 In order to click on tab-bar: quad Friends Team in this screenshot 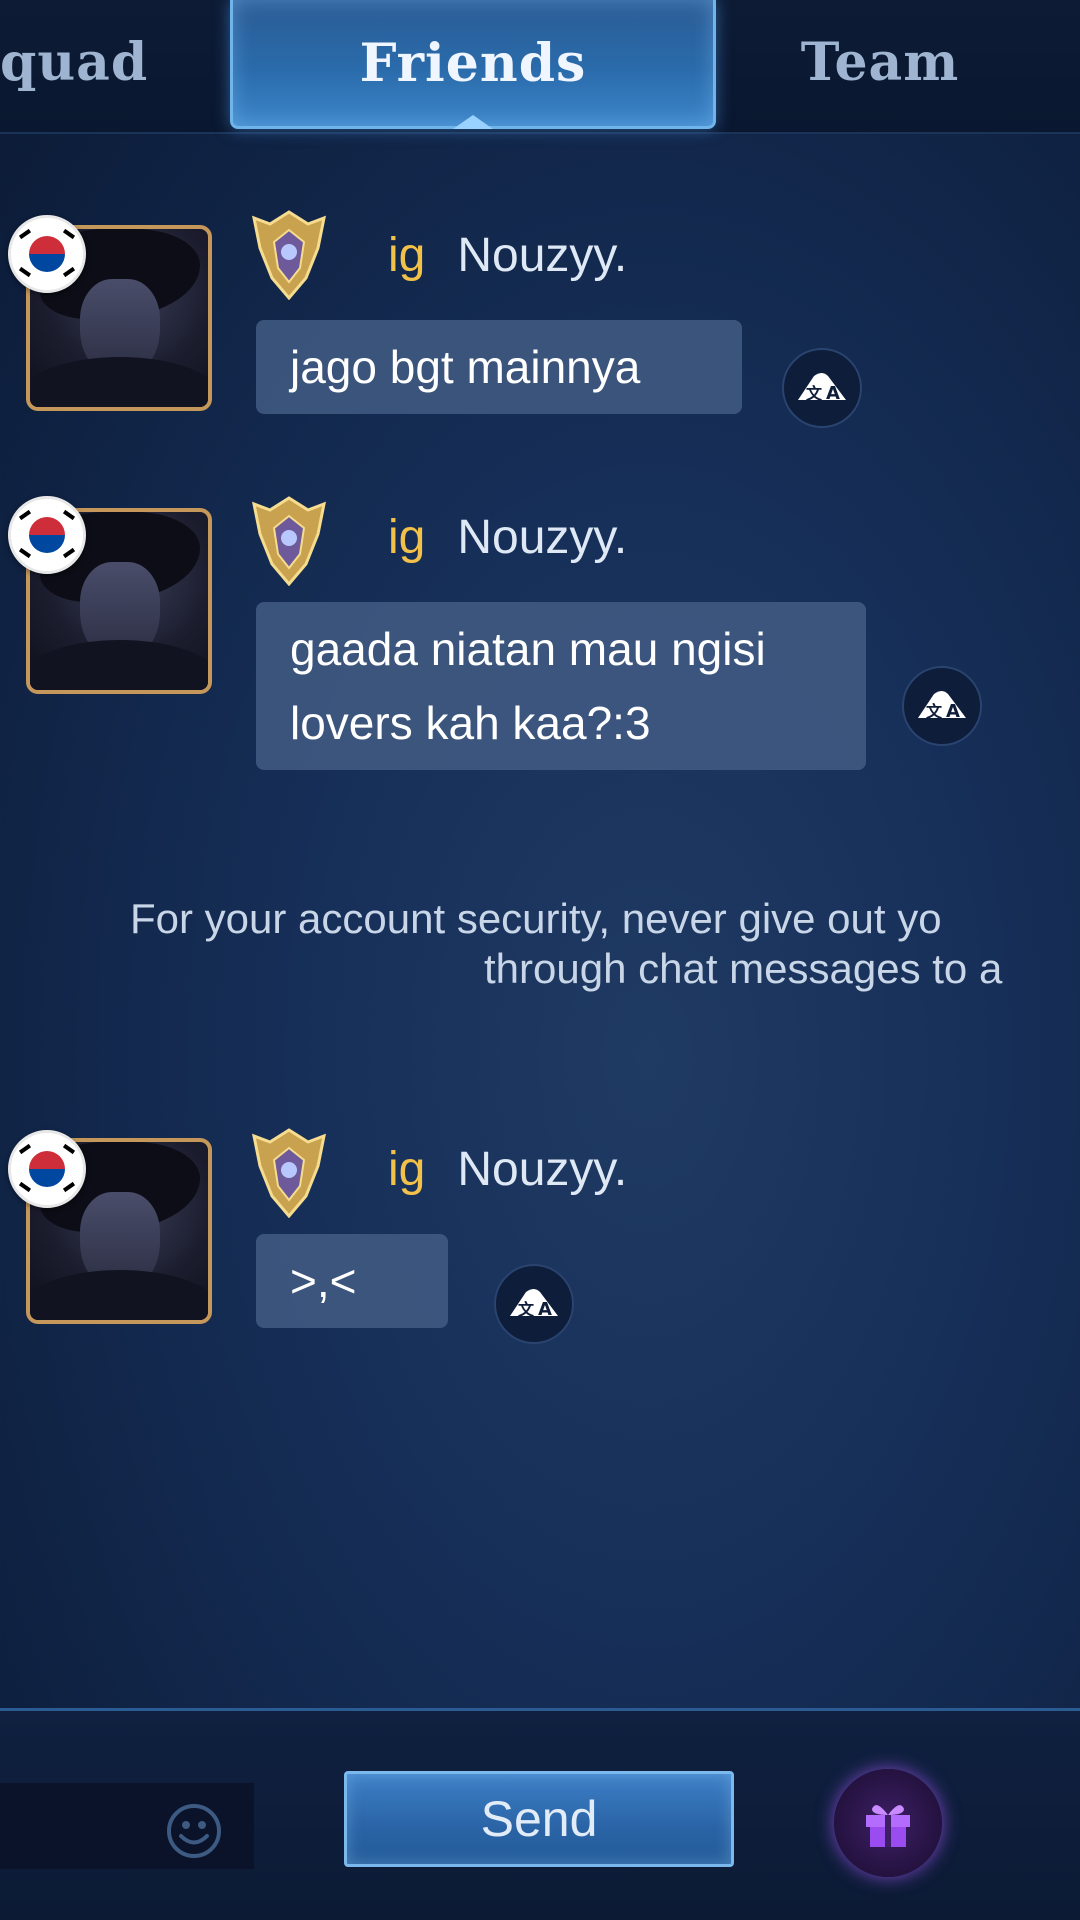, I will do `click(540, 67)`.